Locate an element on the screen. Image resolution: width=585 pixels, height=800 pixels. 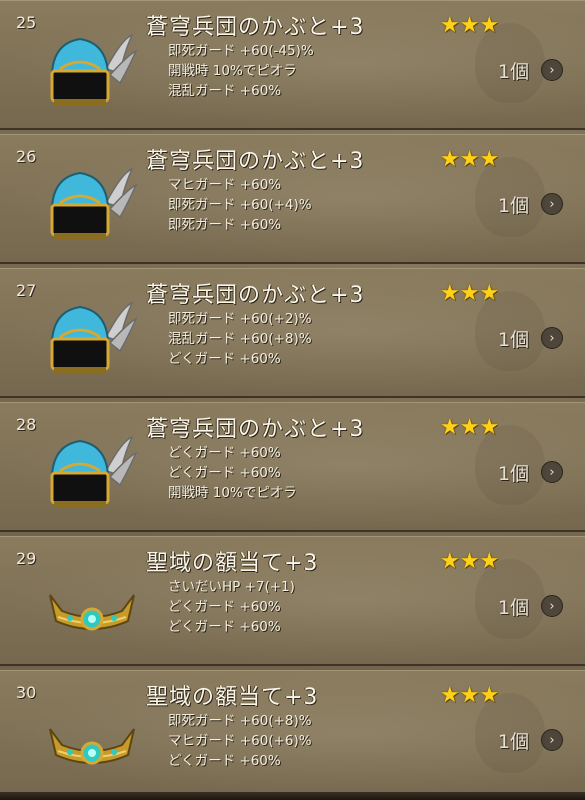
stat-line: マヒガード +60(+6)% is located at coordinates (240, 741).